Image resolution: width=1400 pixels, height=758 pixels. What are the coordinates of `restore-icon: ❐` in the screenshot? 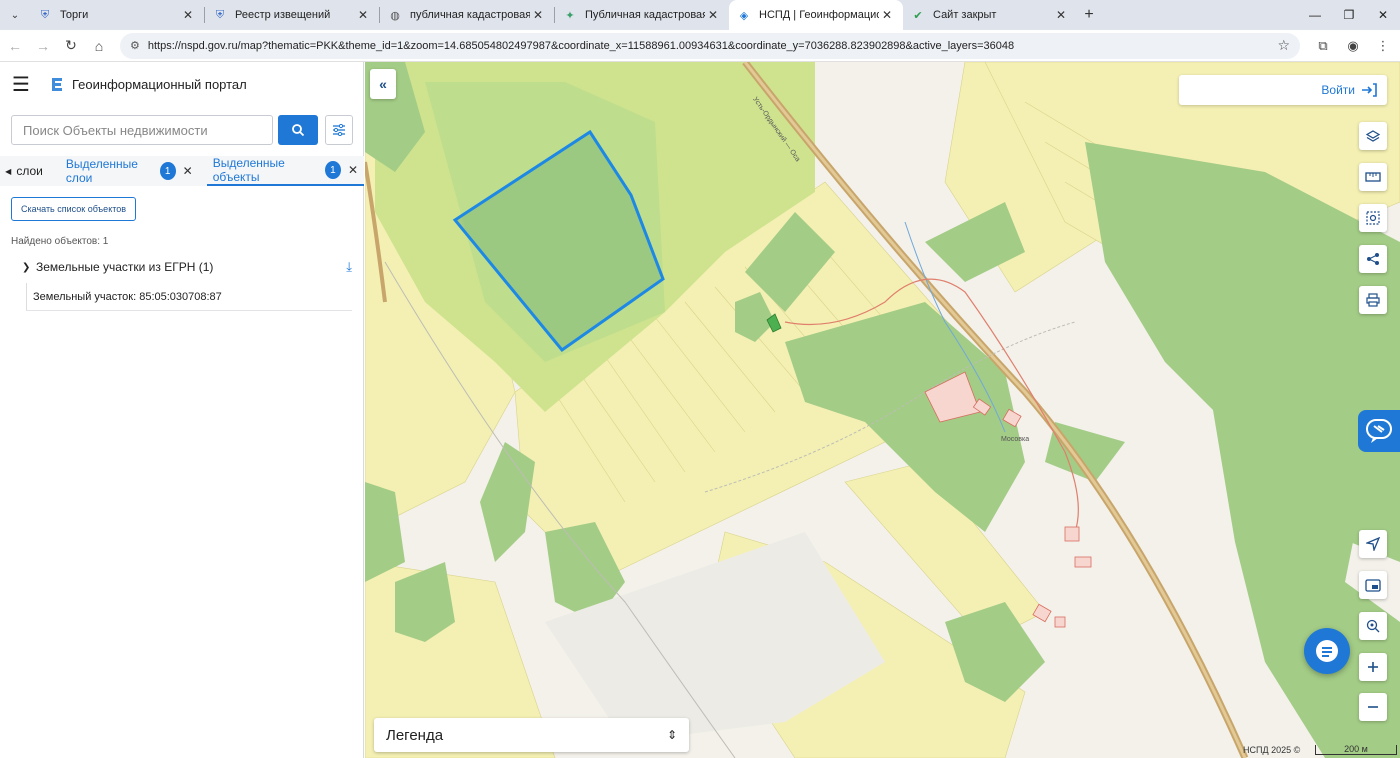 It's located at (1349, 15).